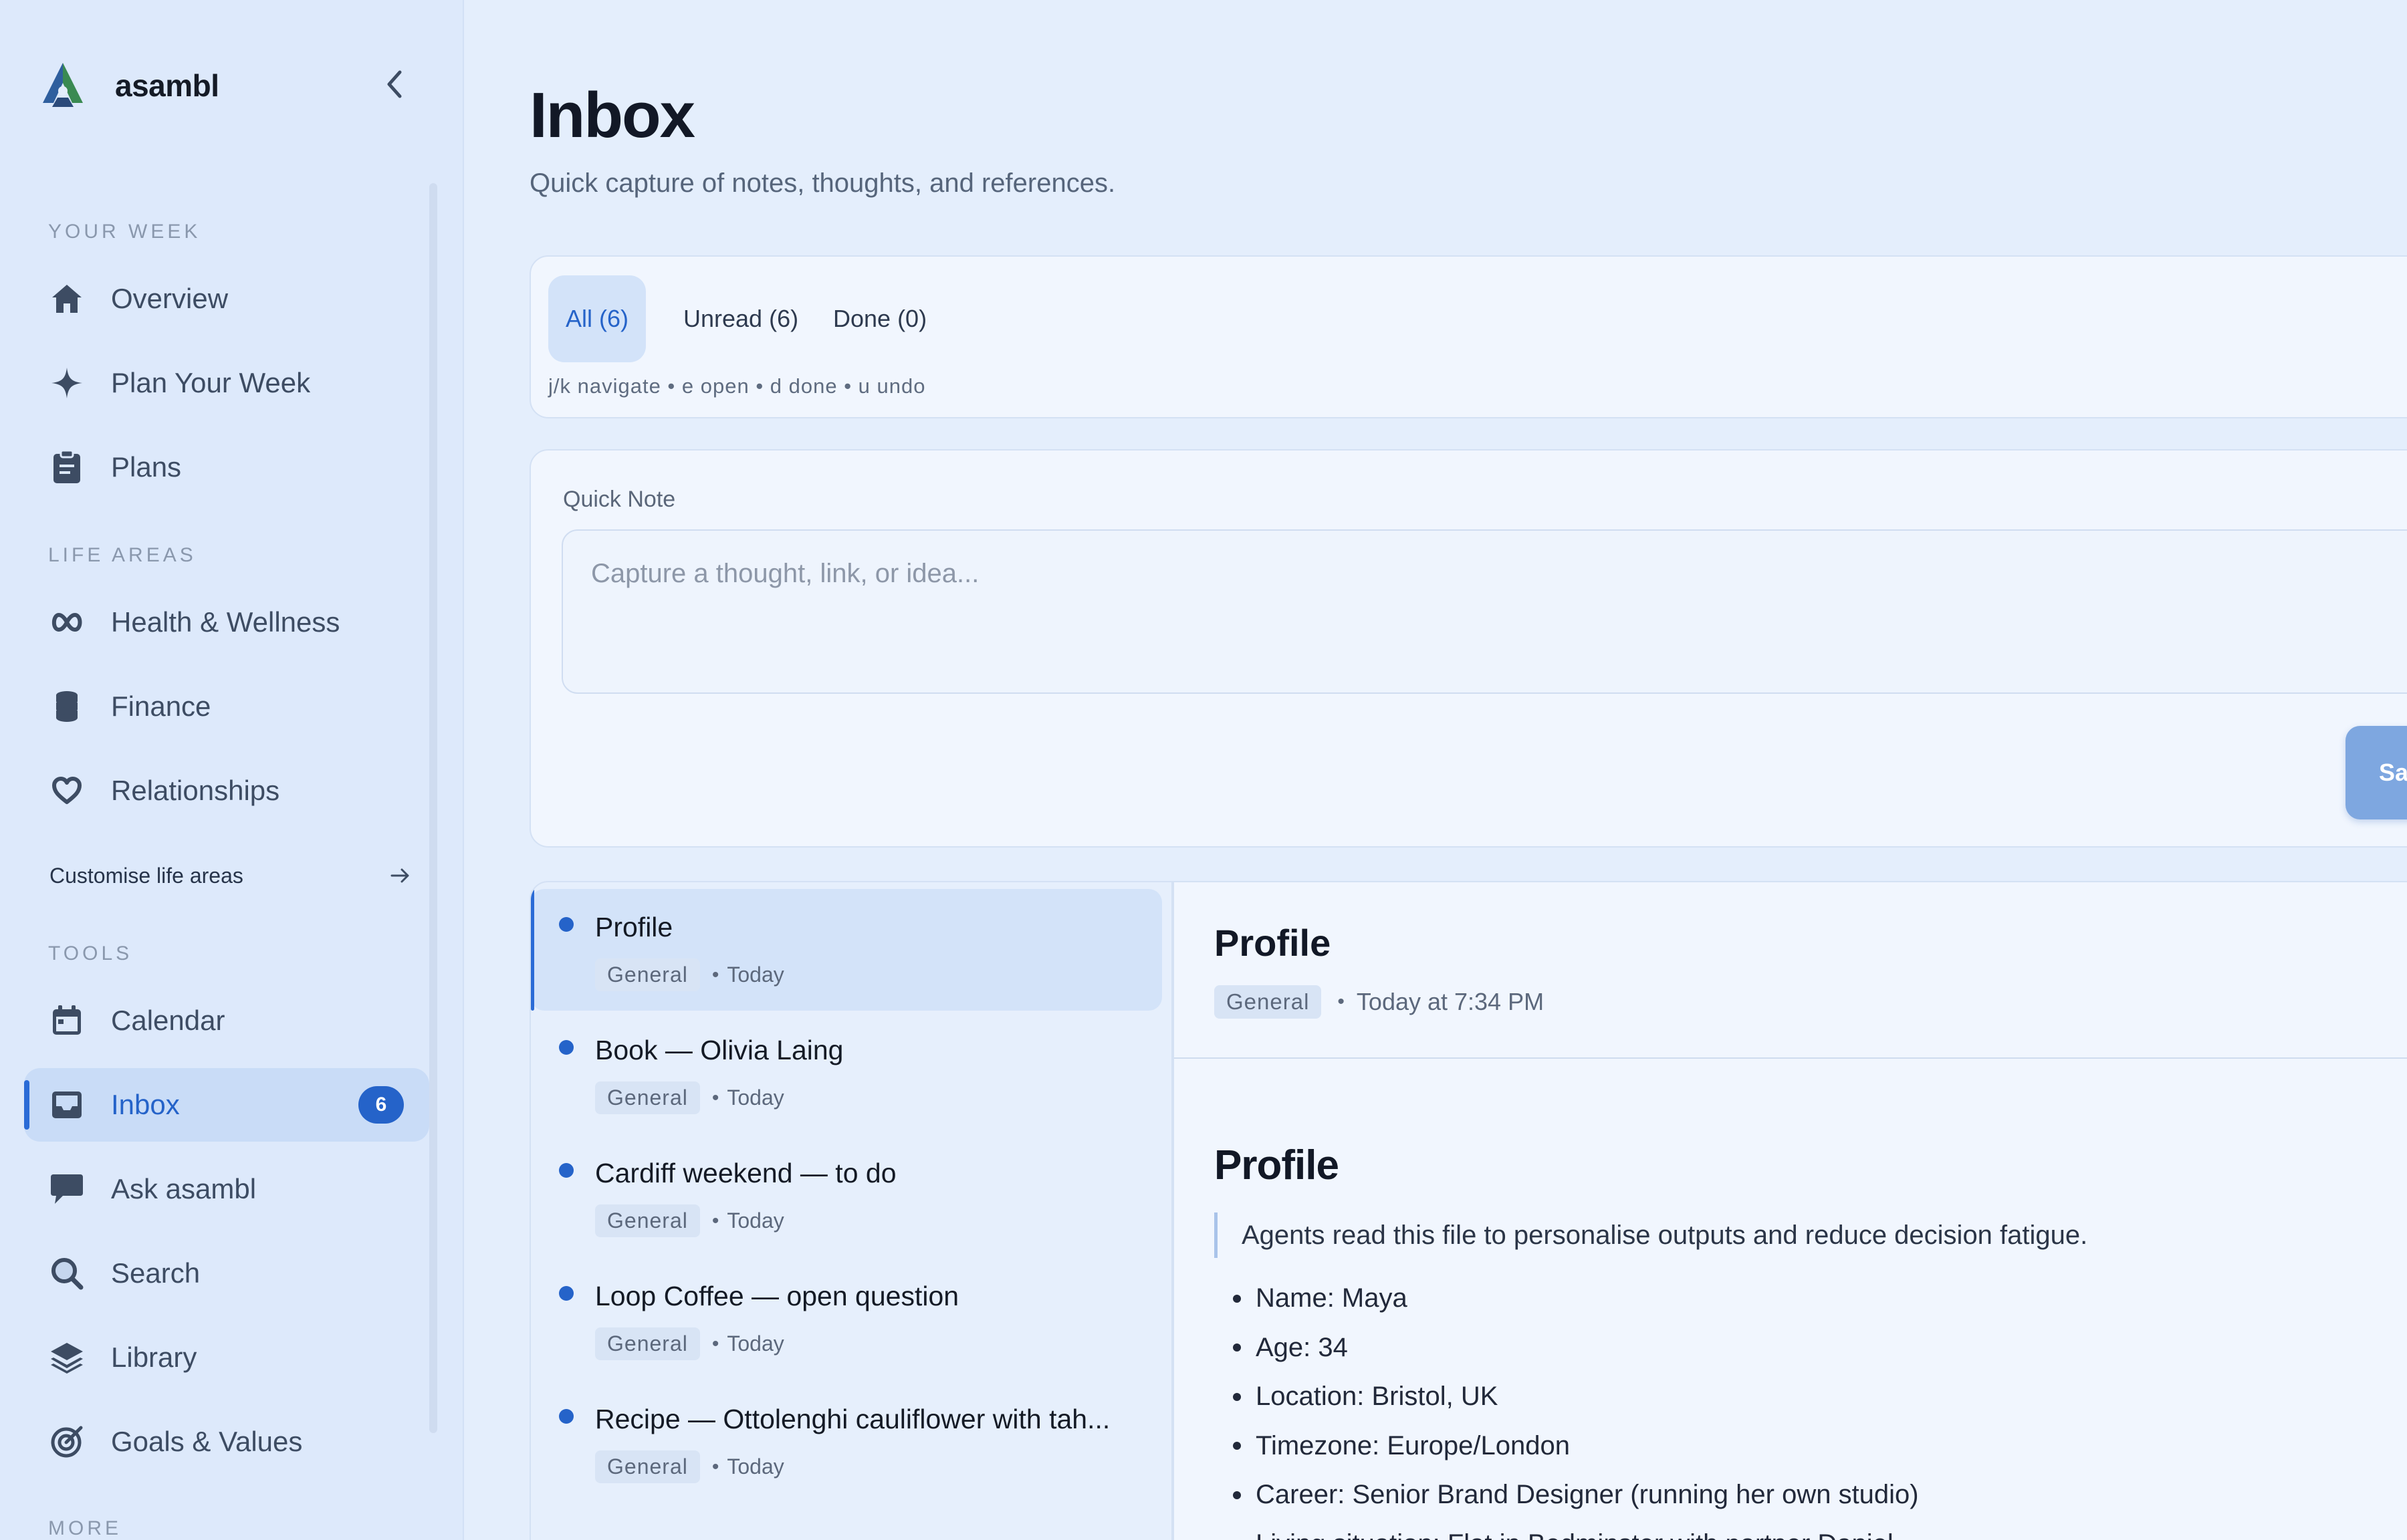 The image size is (2407, 1540). I want to click on sidebar-item-health-wellness: Health & Wellness, so click(227, 622).